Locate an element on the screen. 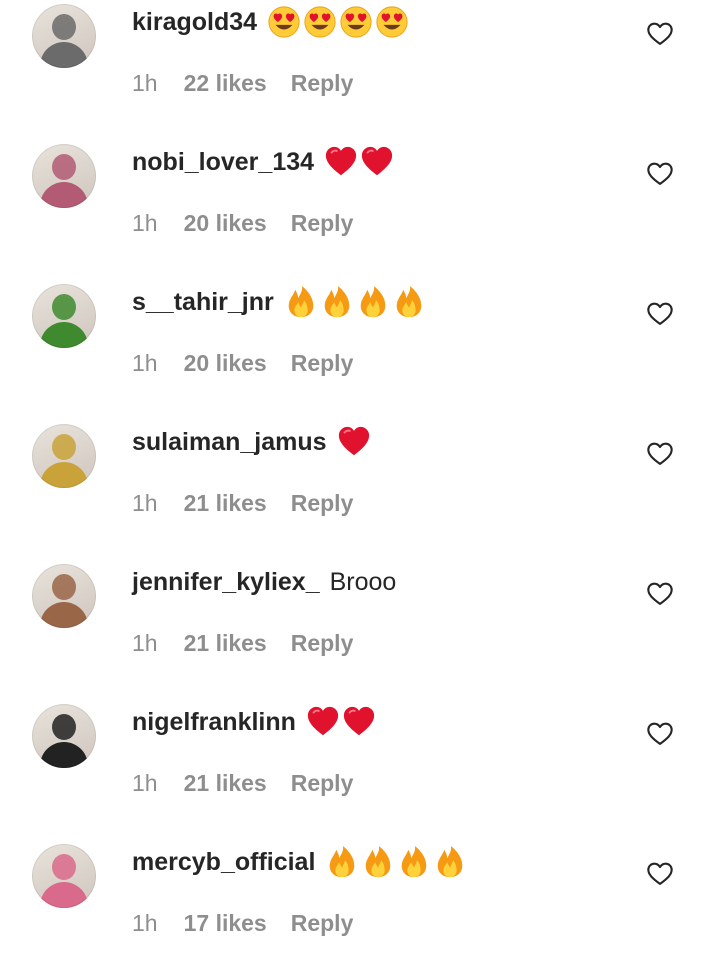  comment-item: nobi_lover_134 1h 20 likes Reply is located at coordinates (360, 210).